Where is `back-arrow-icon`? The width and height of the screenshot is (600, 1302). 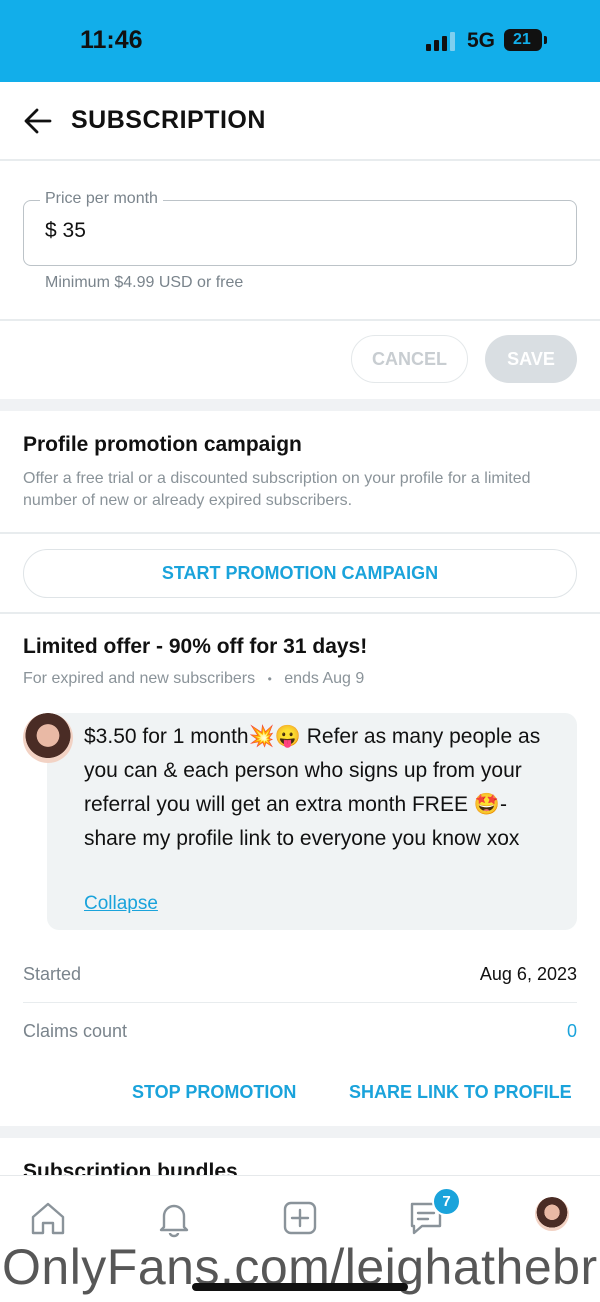 back-arrow-icon is located at coordinates (38, 121).